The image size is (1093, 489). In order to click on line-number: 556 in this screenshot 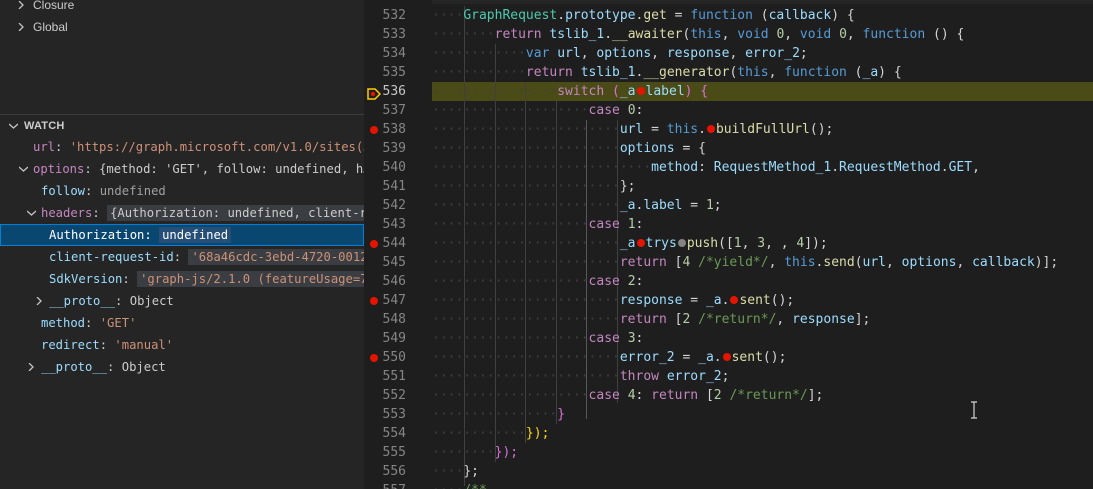, I will do `click(394, 471)`.